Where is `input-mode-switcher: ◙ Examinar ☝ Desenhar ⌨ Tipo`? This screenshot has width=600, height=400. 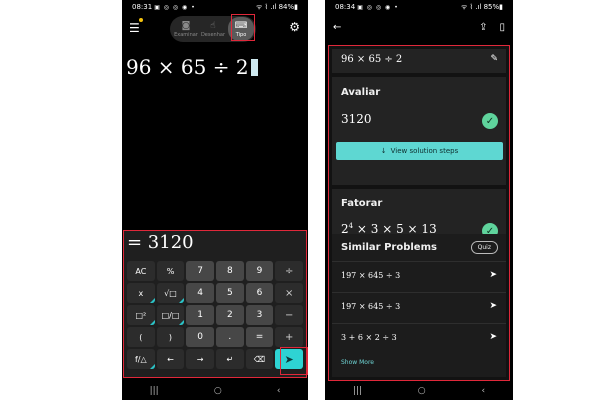
input-mode-switcher: ◙ Examinar ☝ Desenhar ⌨ Tipo is located at coordinates (213, 29).